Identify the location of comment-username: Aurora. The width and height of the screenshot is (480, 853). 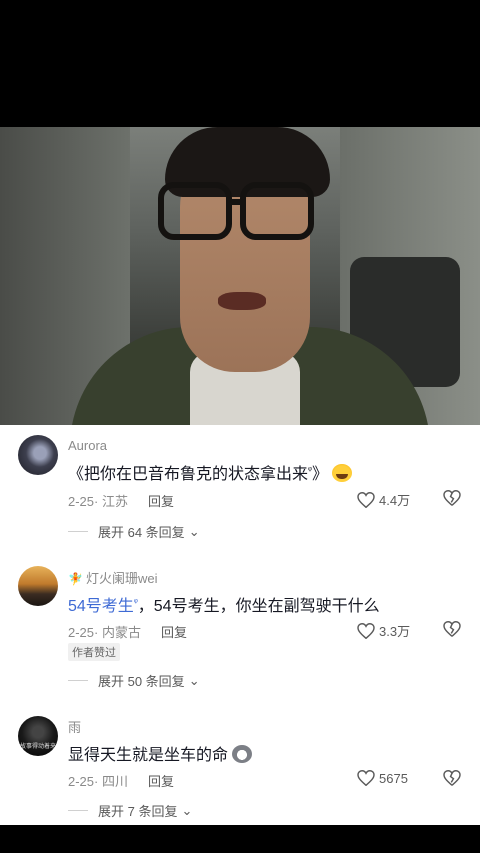
(87, 445).